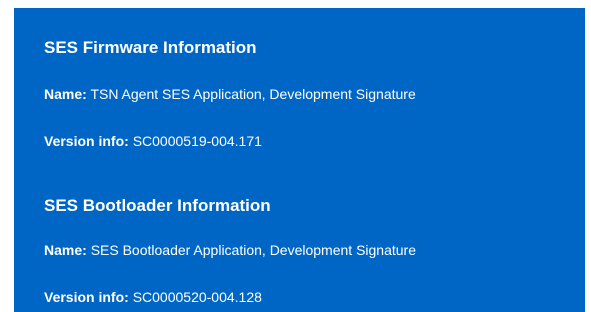 This screenshot has height=312, width=591. Describe the element at coordinates (65, 94) in the screenshot. I see `firmware-name-label: Name:` at that location.